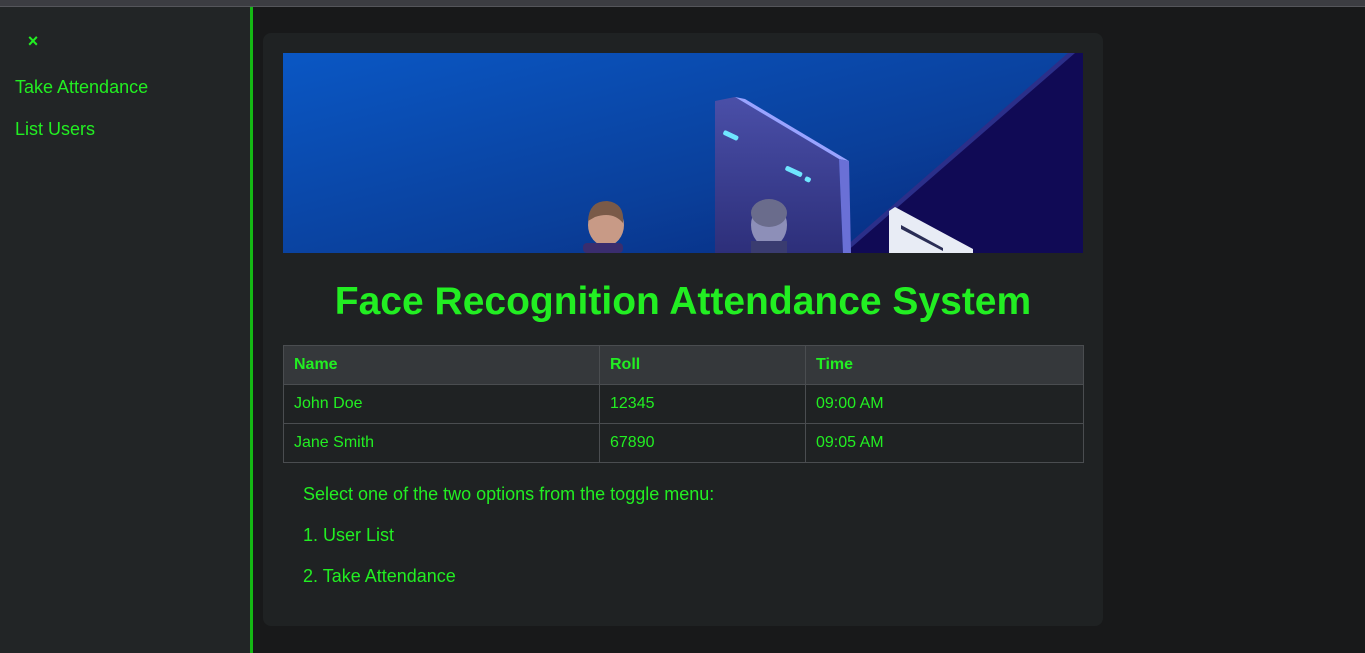 The height and width of the screenshot is (653, 1365). Describe the element at coordinates (682, 3) in the screenshot. I see `browser-top-strip` at that location.